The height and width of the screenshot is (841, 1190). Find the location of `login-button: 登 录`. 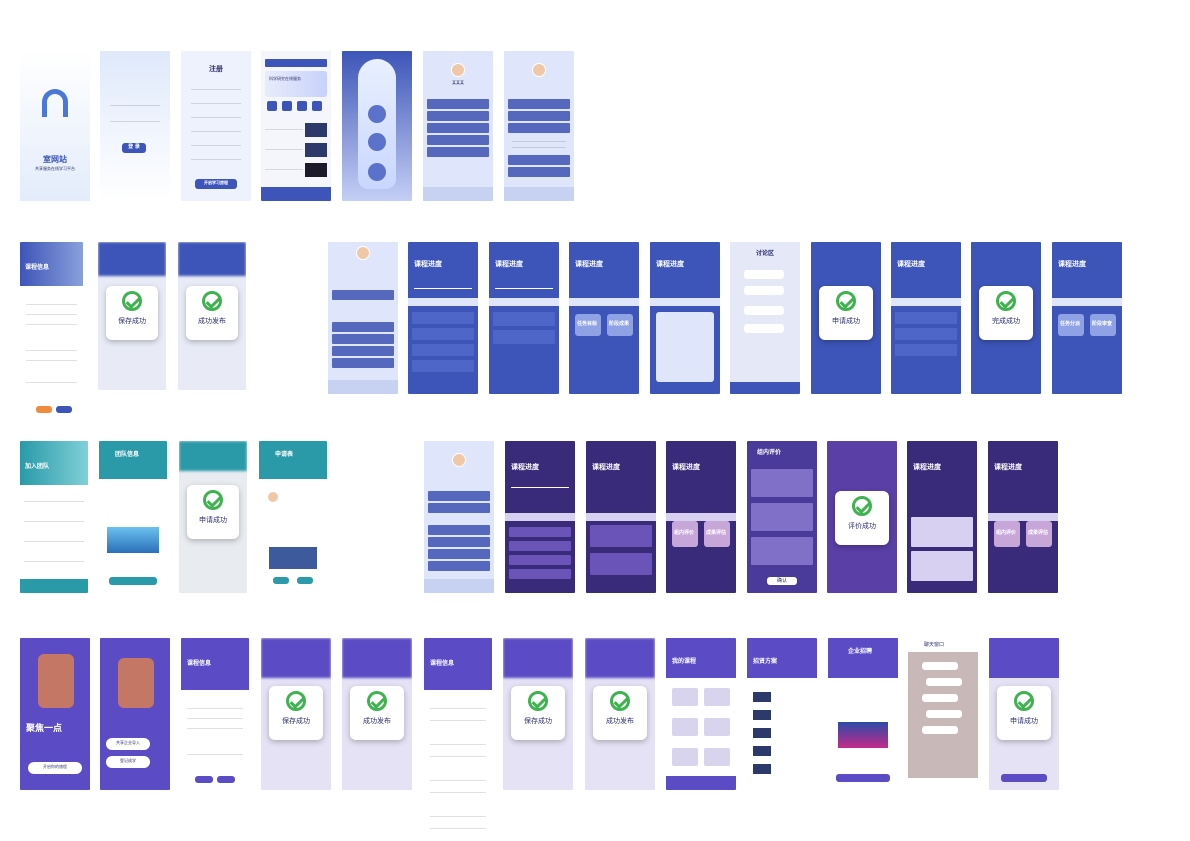

login-button: 登 录 is located at coordinates (134, 148).